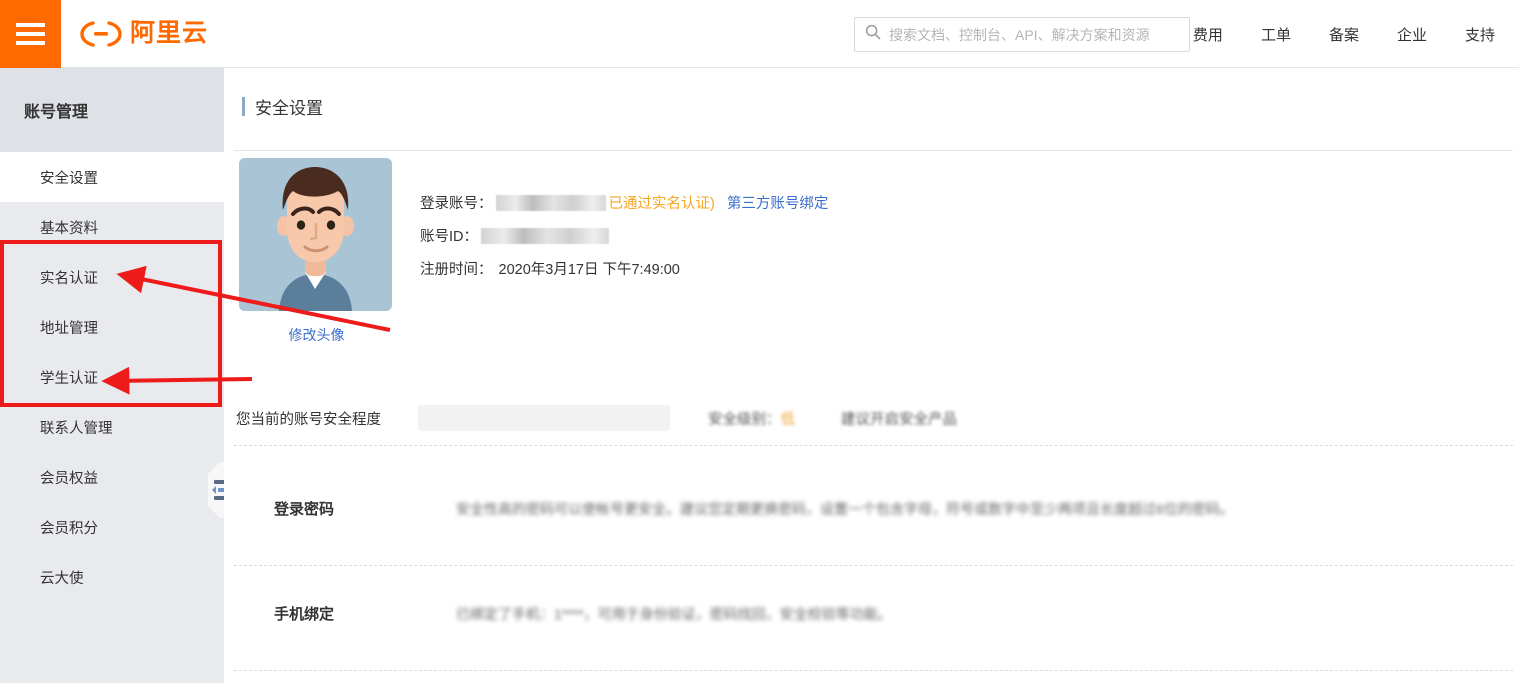 The height and width of the screenshot is (683, 1519). I want to click on sidebar-item-cloud-ambassador: 云大使, so click(112, 577).